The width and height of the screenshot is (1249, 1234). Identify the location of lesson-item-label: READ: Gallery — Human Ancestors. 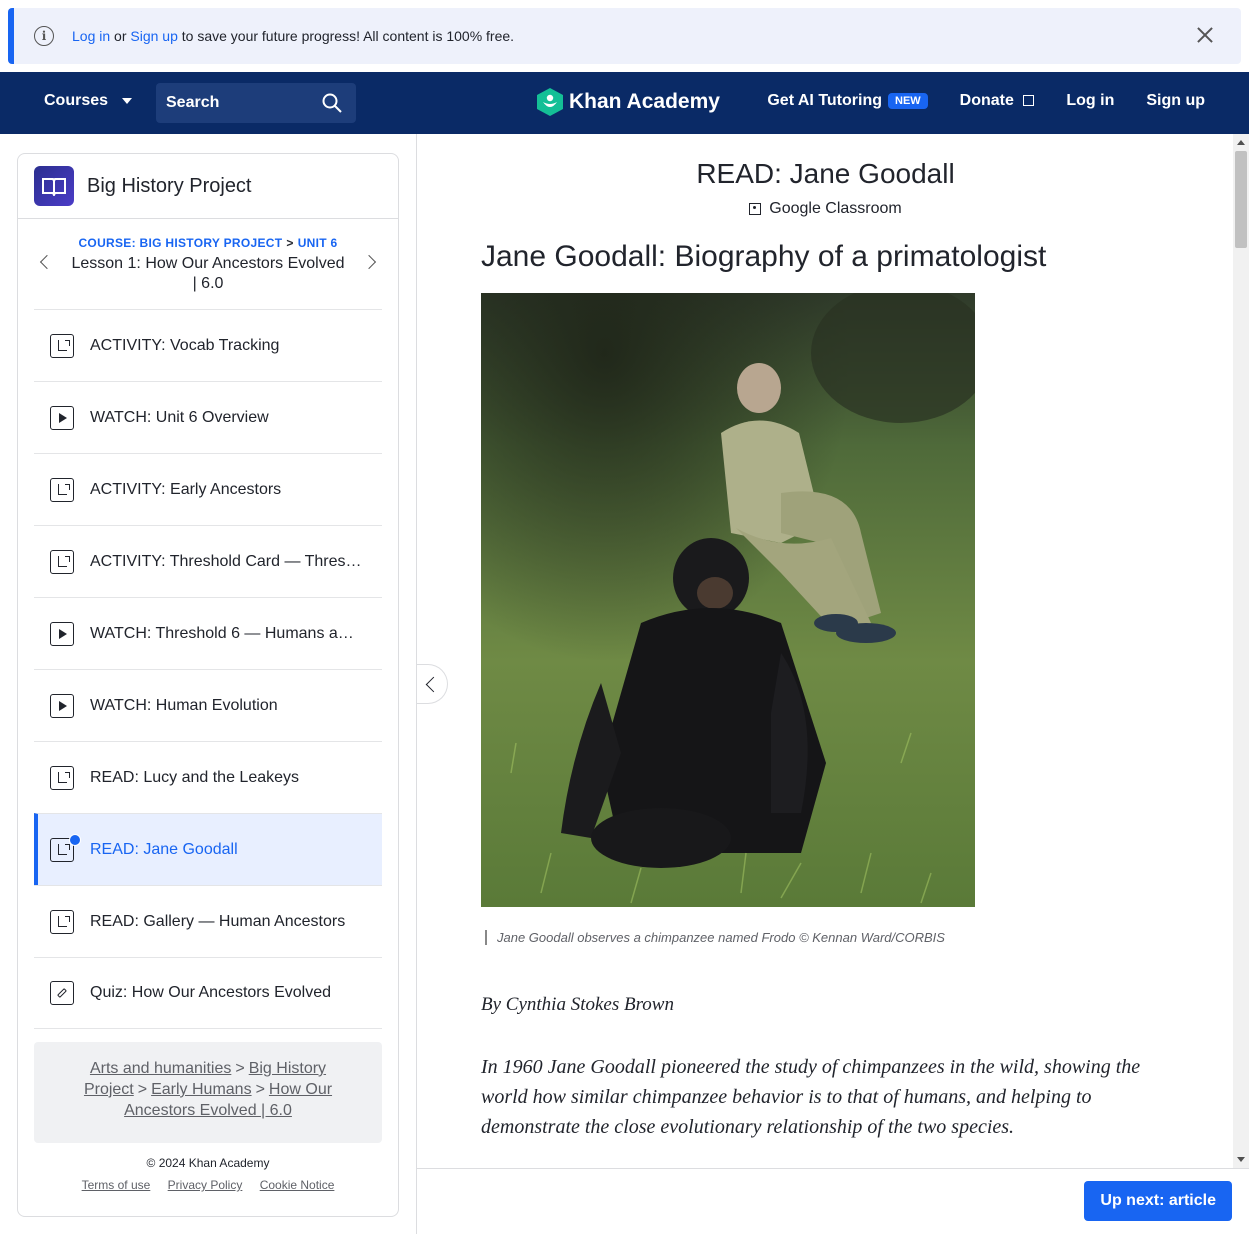
(218, 921).